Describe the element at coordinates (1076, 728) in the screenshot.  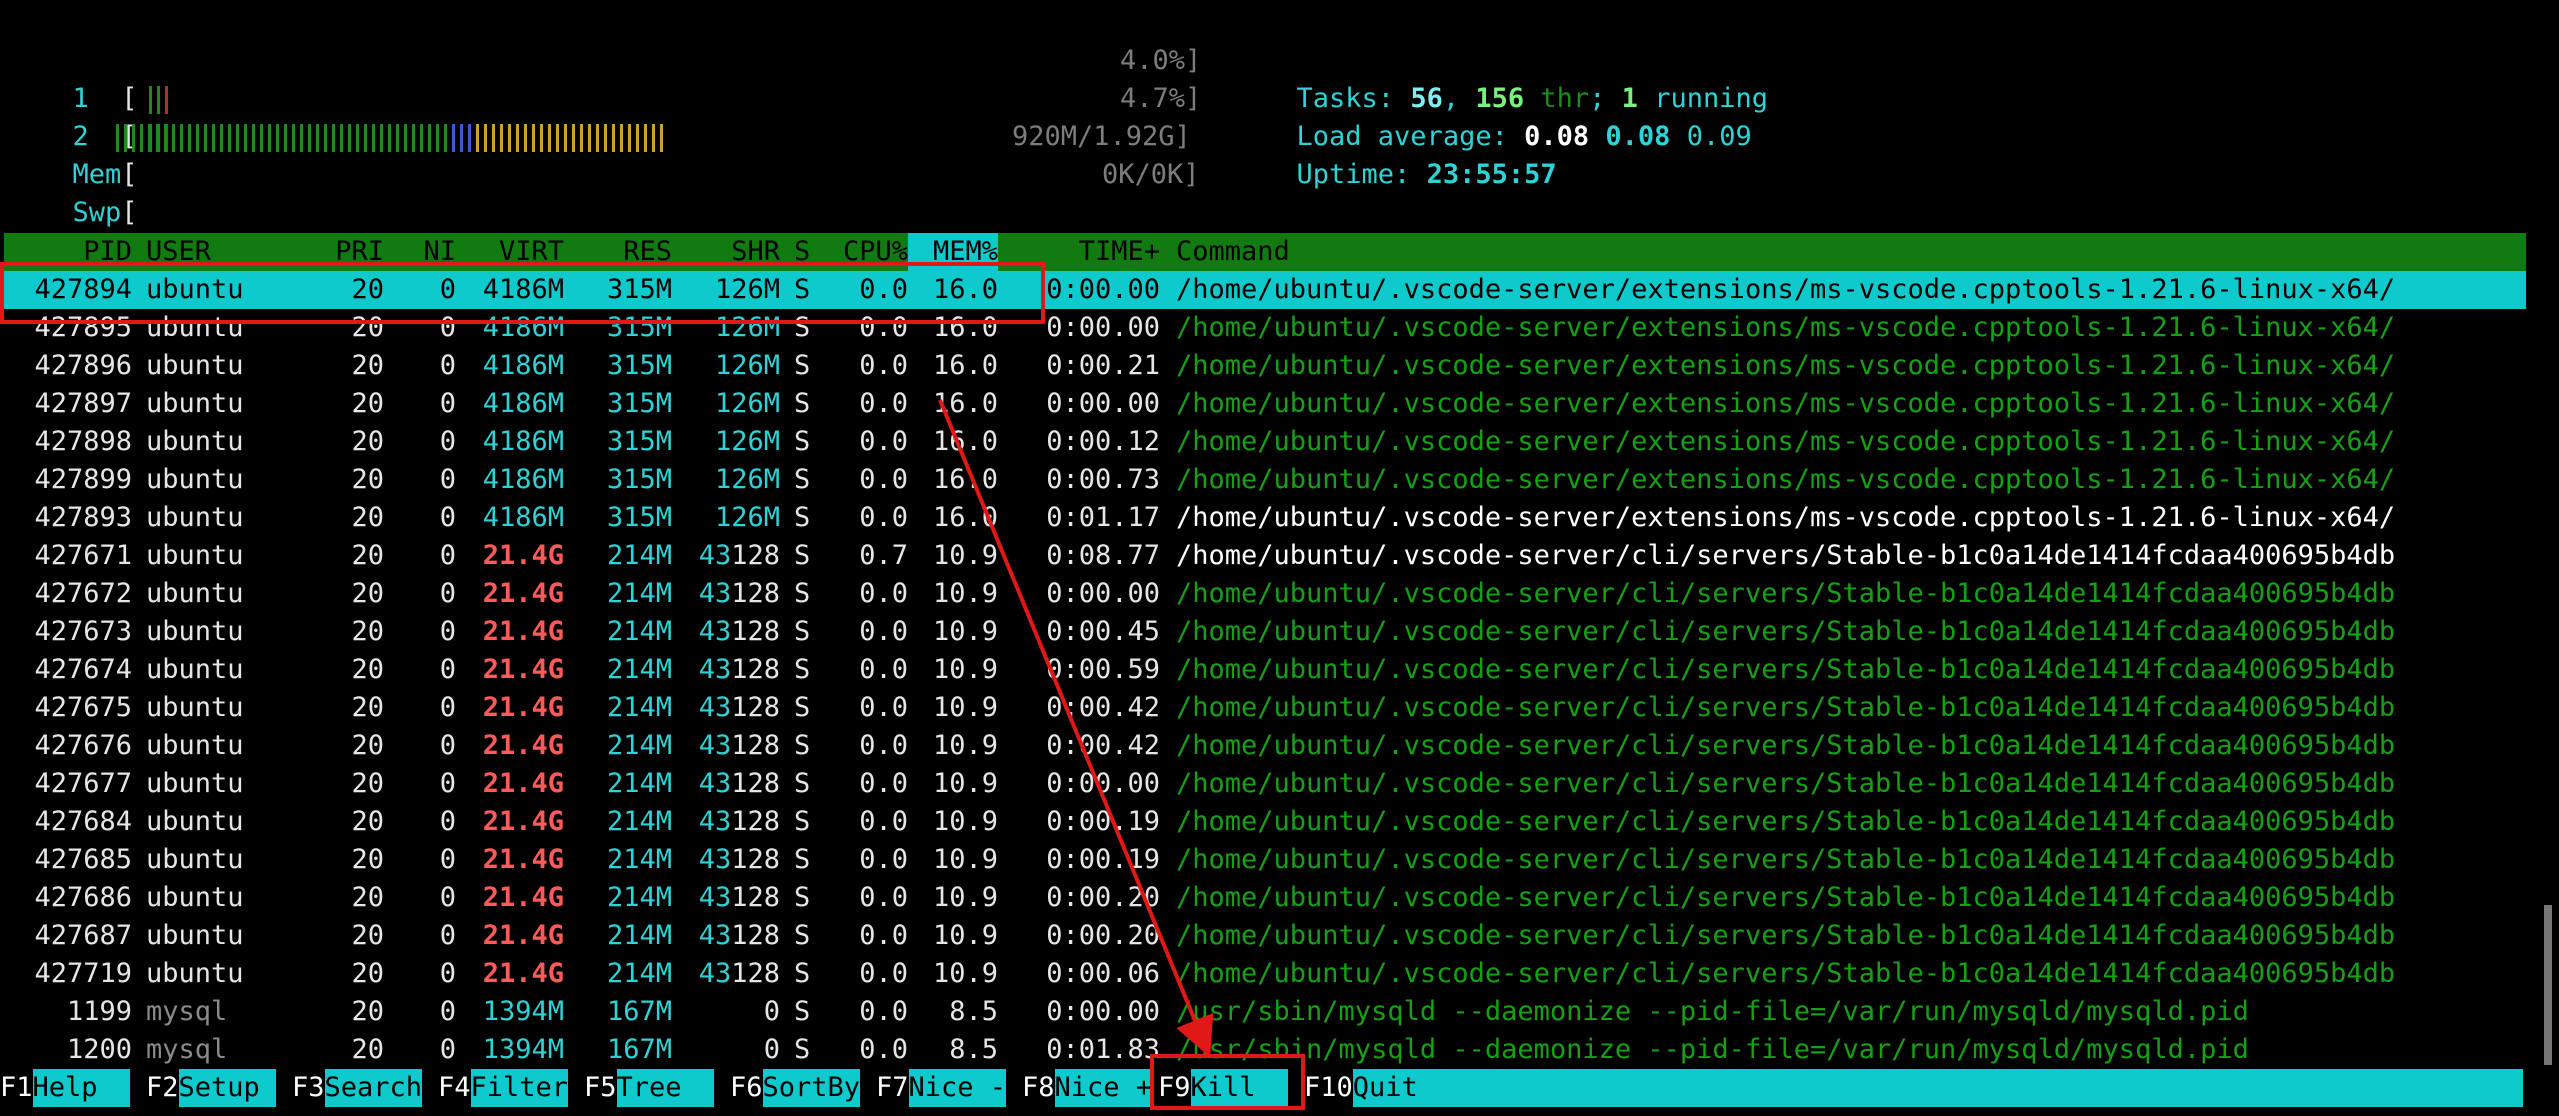
I see `annotation-arrow` at that location.